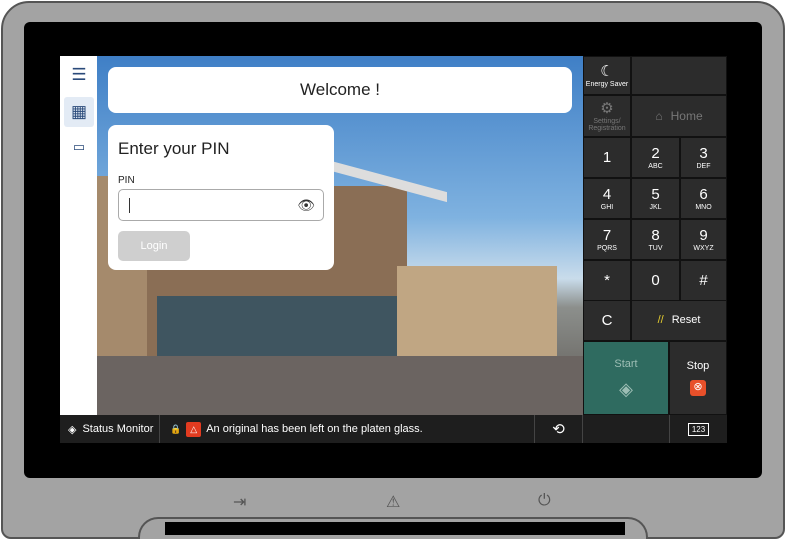 This screenshot has height=541, width=786. What do you see at coordinates (79, 147) in the screenshot?
I see `card-login-icon: ▭` at bounding box center [79, 147].